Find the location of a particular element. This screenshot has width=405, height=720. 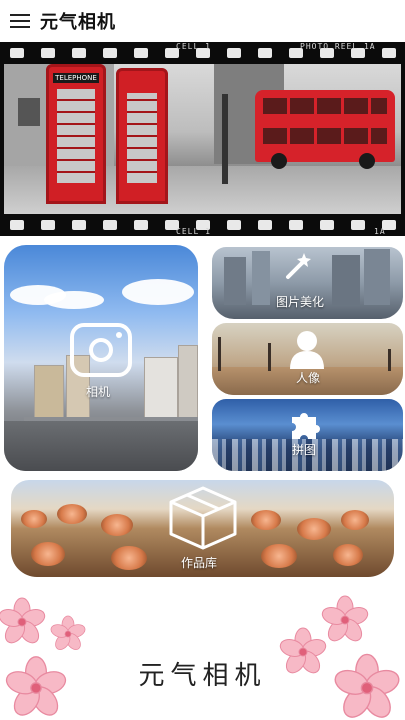

works-tile: 作品库 is located at coordinates (202, 528).